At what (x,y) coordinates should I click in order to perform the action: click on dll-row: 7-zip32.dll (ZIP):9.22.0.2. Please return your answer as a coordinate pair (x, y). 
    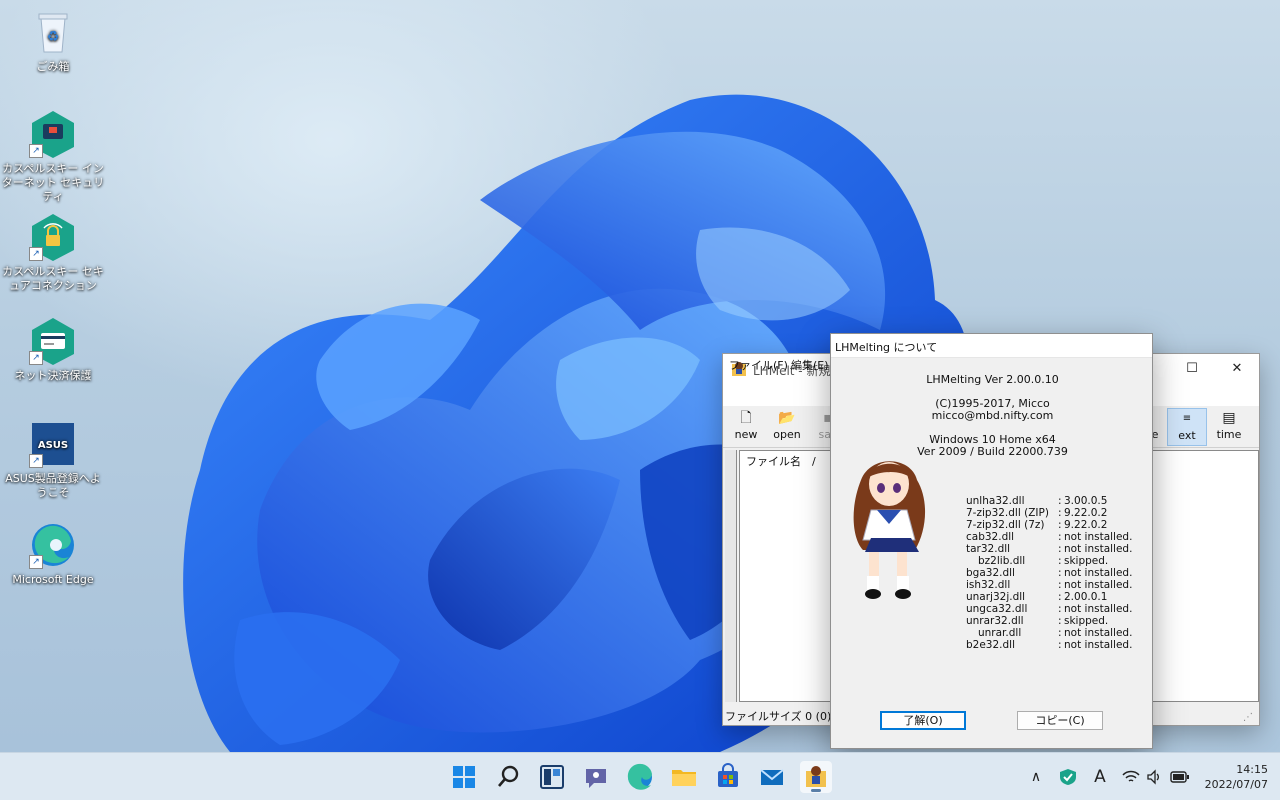
    Looking at the image, I should click on (1049, 513).